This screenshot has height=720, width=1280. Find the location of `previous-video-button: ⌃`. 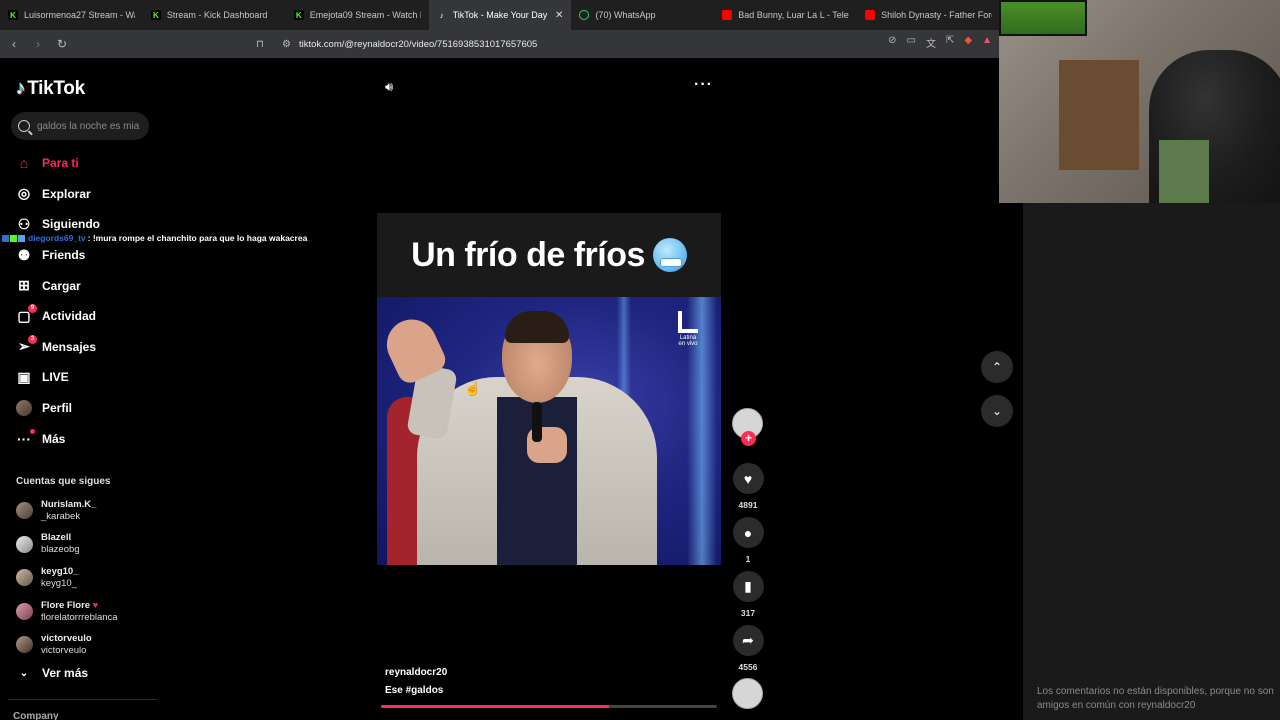

previous-video-button: ⌃ is located at coordinates (997, 367).